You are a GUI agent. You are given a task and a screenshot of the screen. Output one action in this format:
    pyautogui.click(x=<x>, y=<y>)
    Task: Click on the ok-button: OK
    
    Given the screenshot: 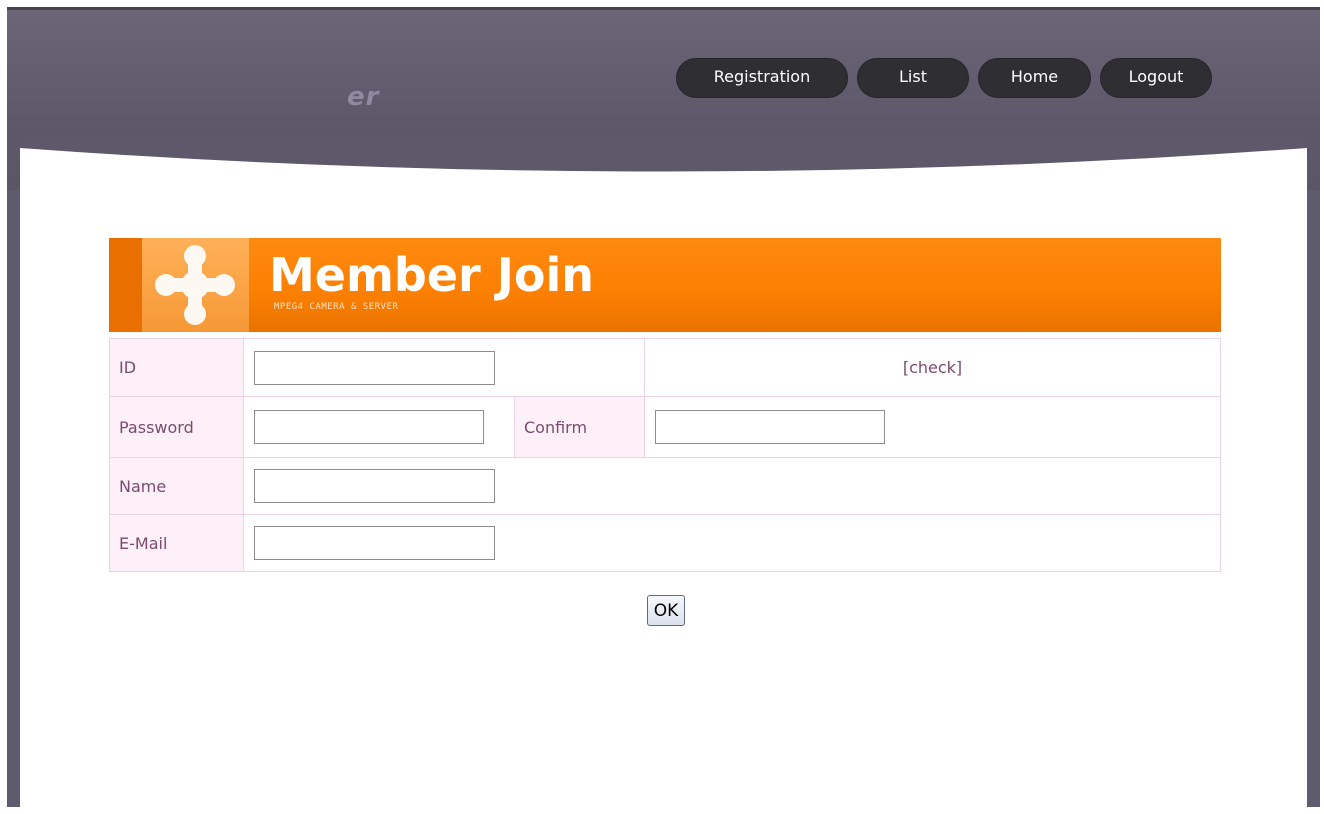 What is the action you would take?
    pyautogui.click(x=666, y=610)
    